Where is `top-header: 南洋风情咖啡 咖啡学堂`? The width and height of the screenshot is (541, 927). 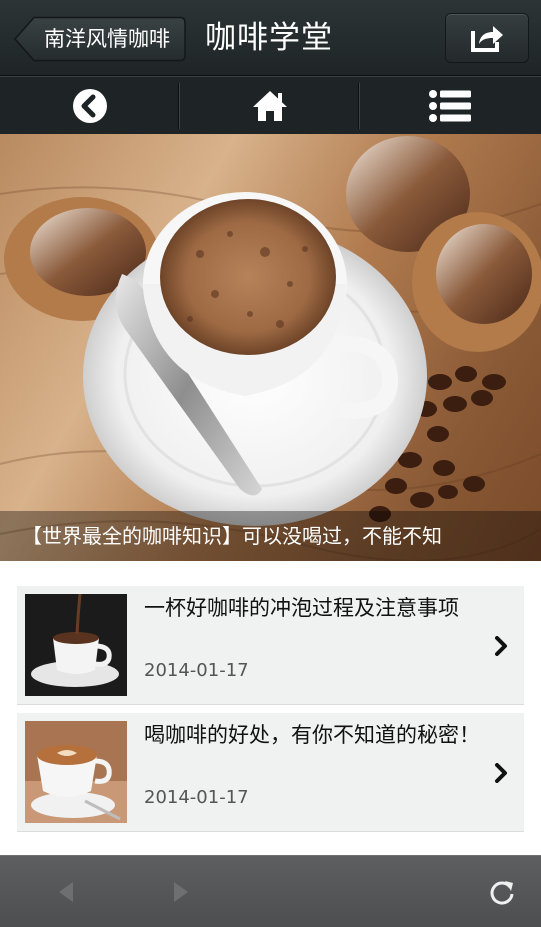 top-header: 南洋风情咖啡 咖啡学堂 is located at coordinates (270, 38).